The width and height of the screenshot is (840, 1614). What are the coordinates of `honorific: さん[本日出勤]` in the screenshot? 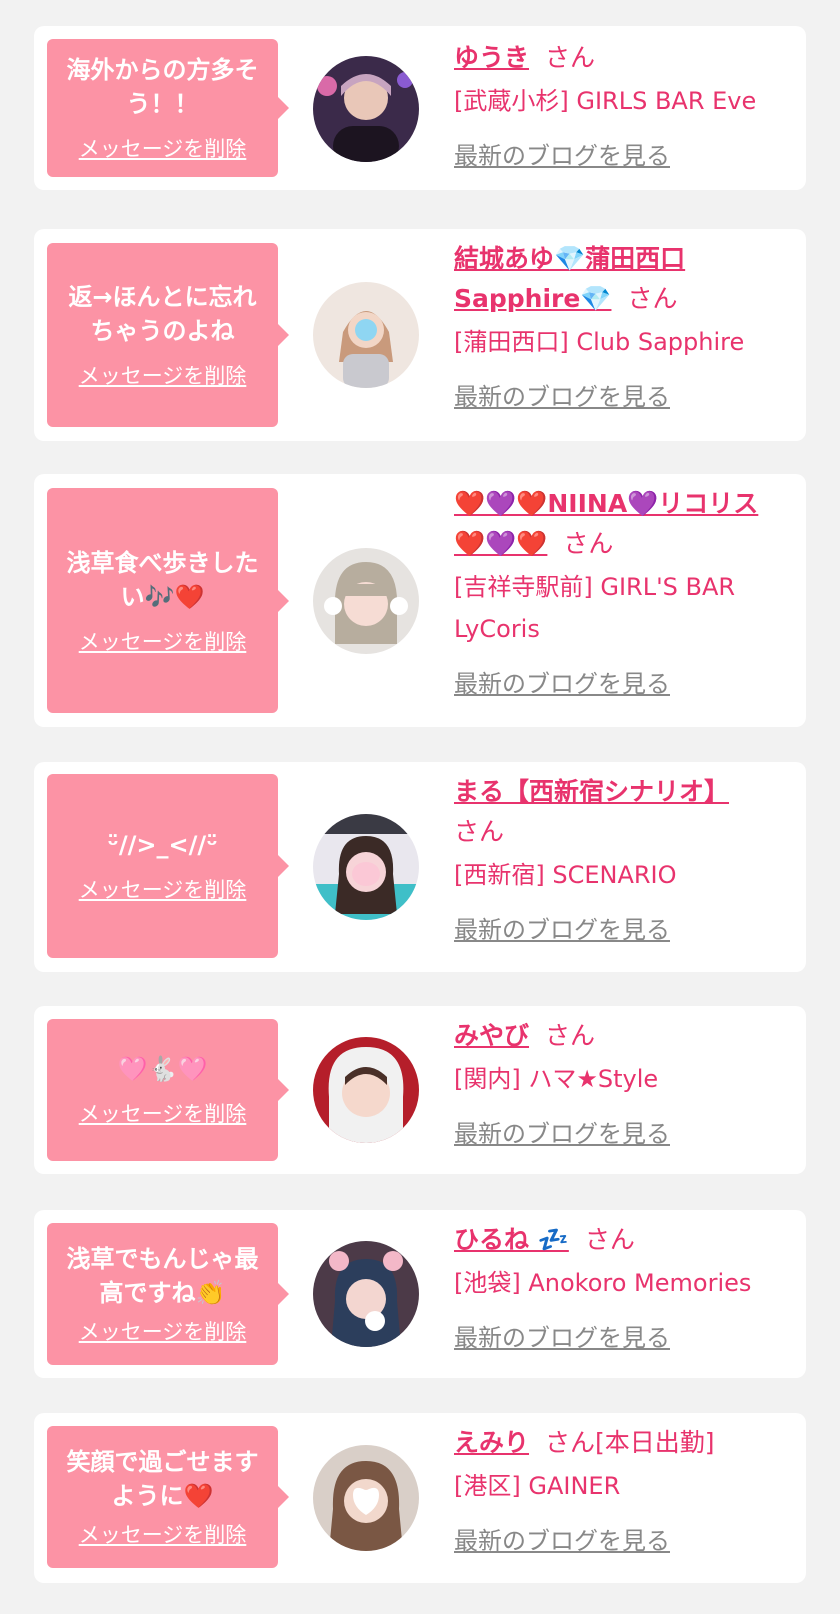 It's located at (630, 1442).